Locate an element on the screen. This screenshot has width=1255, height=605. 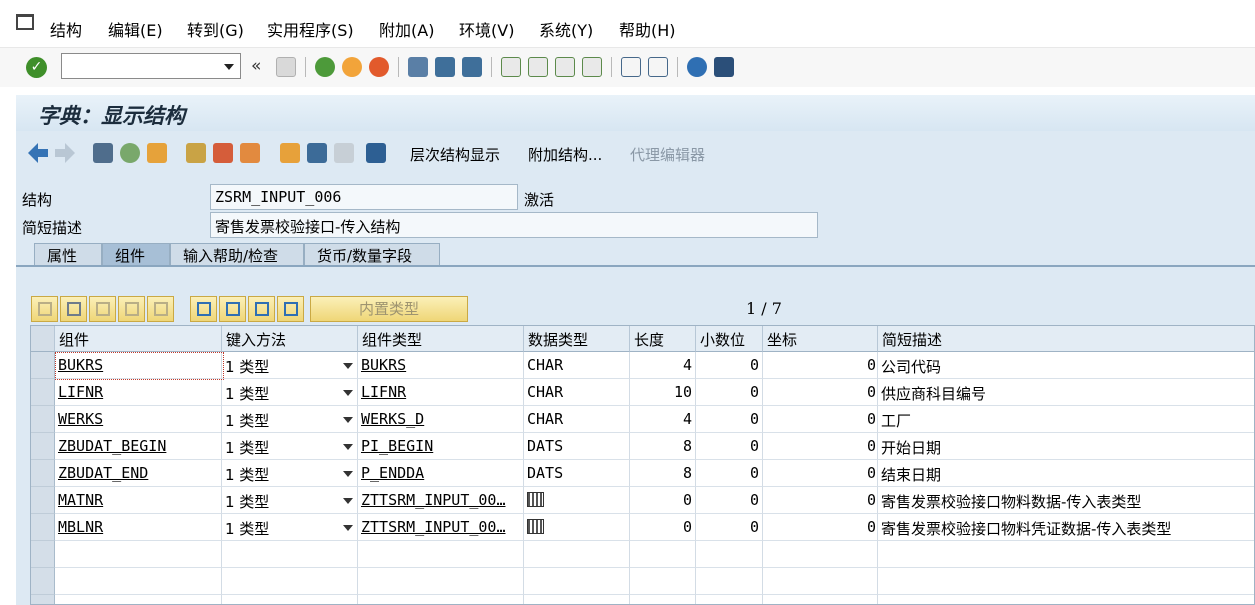
back-icon is located at coordinates (325, 67).